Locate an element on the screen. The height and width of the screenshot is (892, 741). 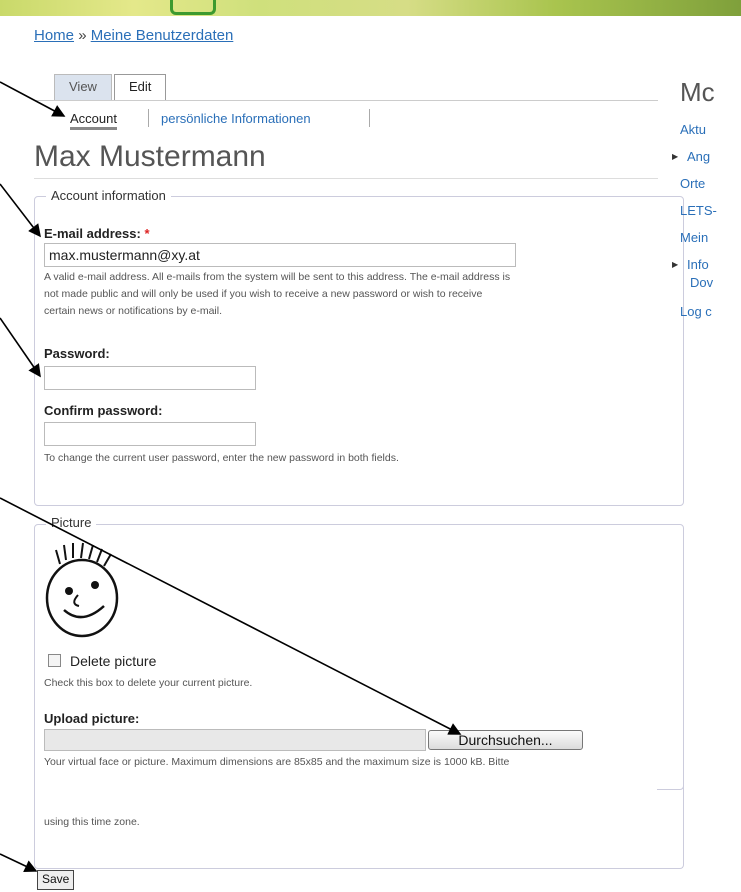
arrow-to-save-button is located at coordinates (19, 863).